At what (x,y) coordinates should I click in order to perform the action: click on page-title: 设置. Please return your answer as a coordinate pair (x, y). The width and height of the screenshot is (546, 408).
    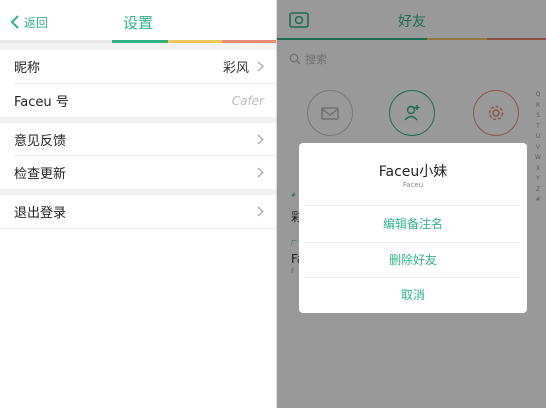
    Looking at the image, I should click on (137, 23).